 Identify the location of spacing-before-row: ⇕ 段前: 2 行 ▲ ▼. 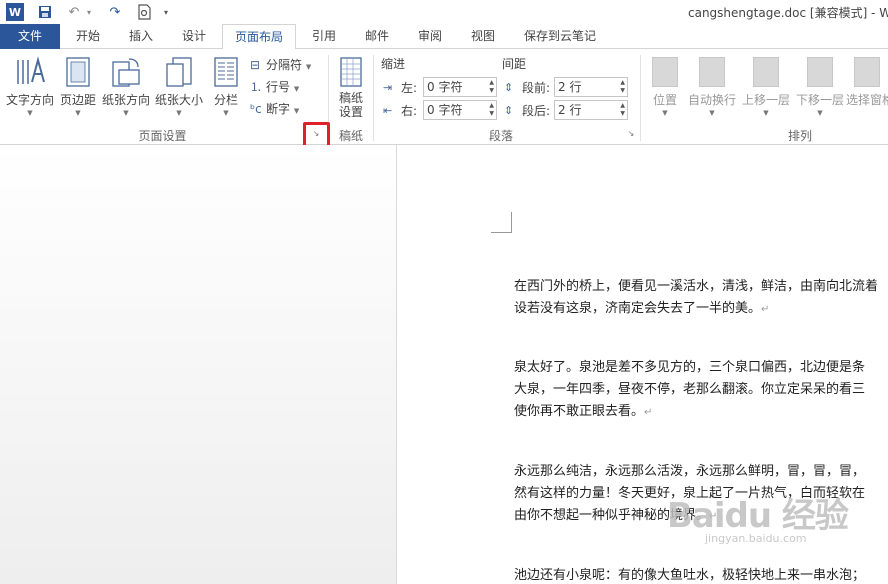
(566, 87).